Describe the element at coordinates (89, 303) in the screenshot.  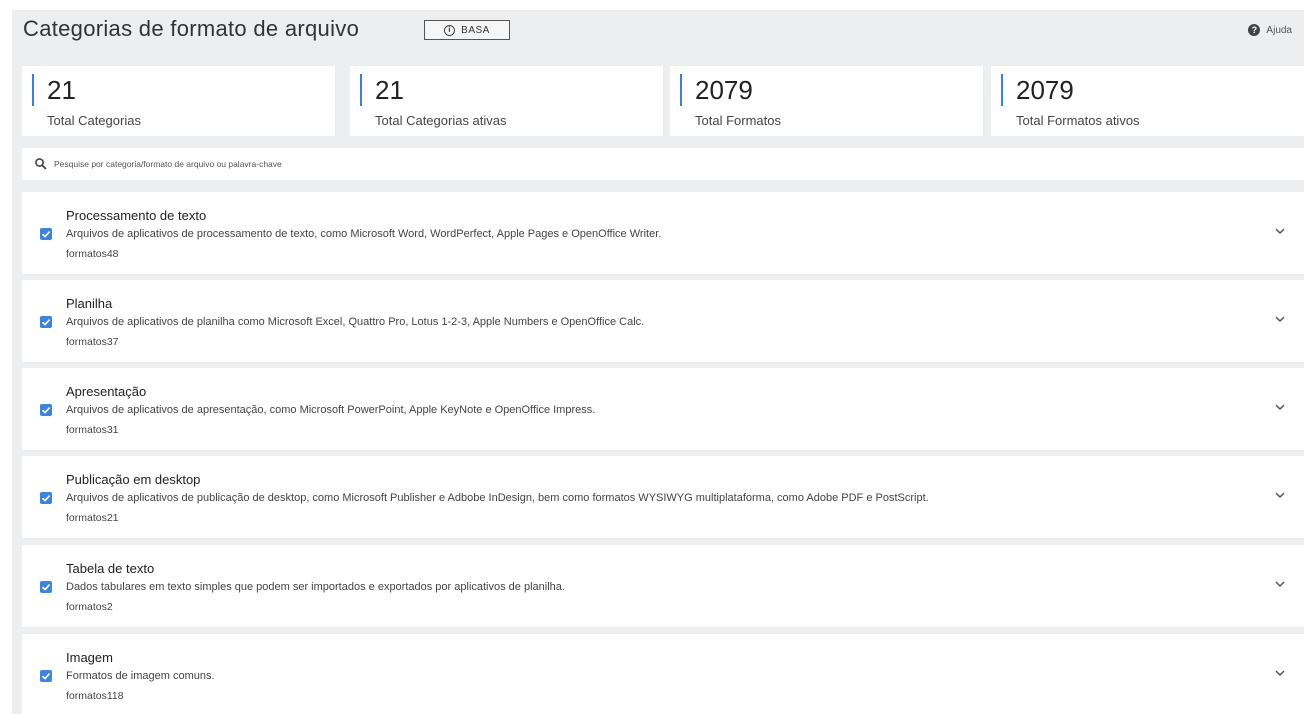
I see `category-title: Planilha` at that location.